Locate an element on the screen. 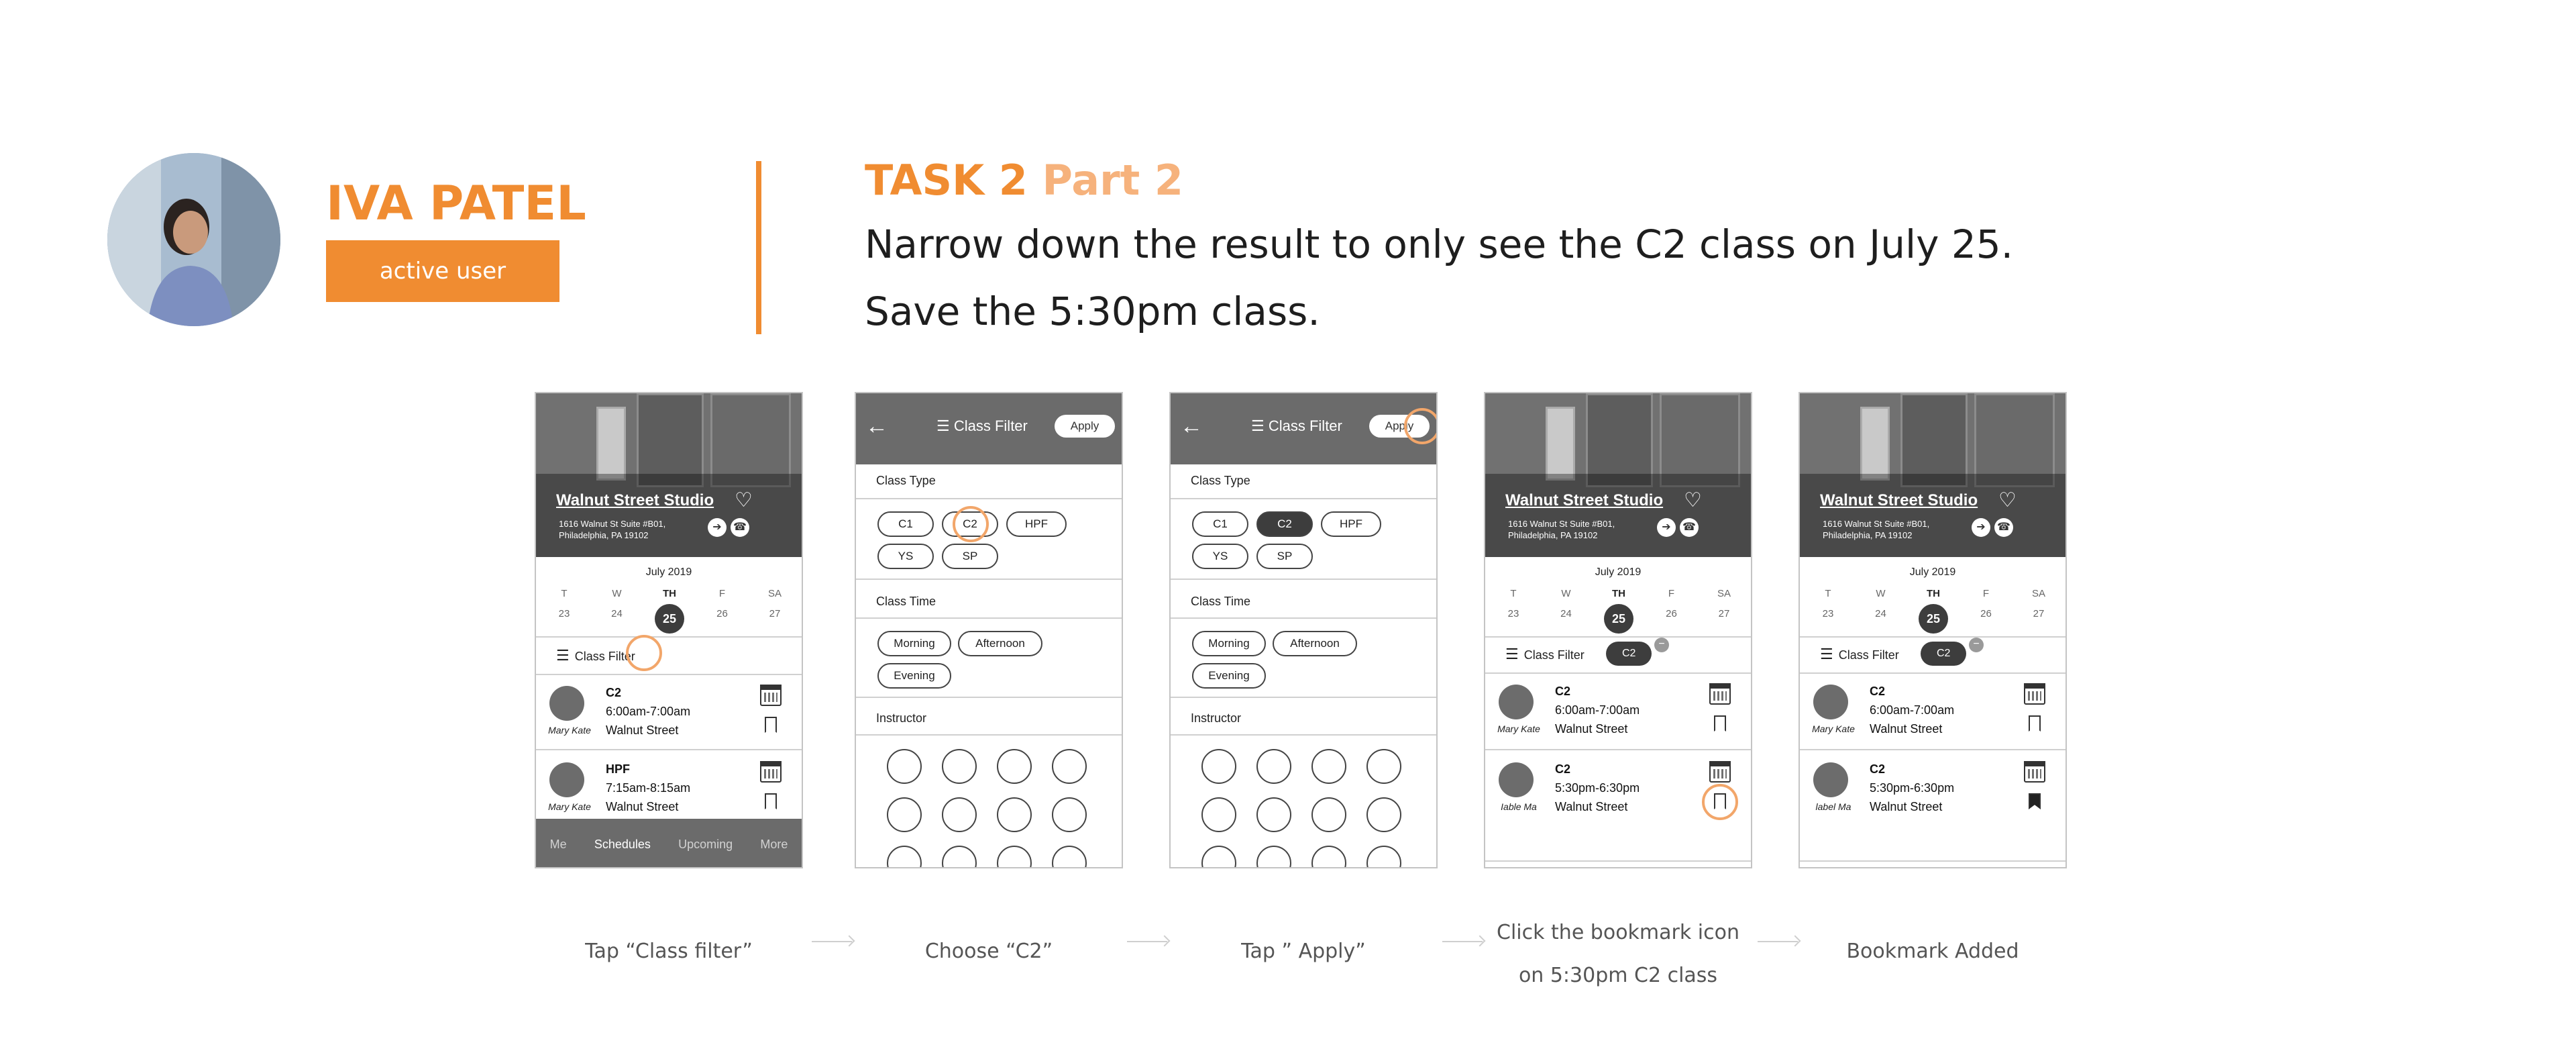 This screenshot has width=2576, height=1055. nav-schedules: Schedules is located at coordinates (622, 845).